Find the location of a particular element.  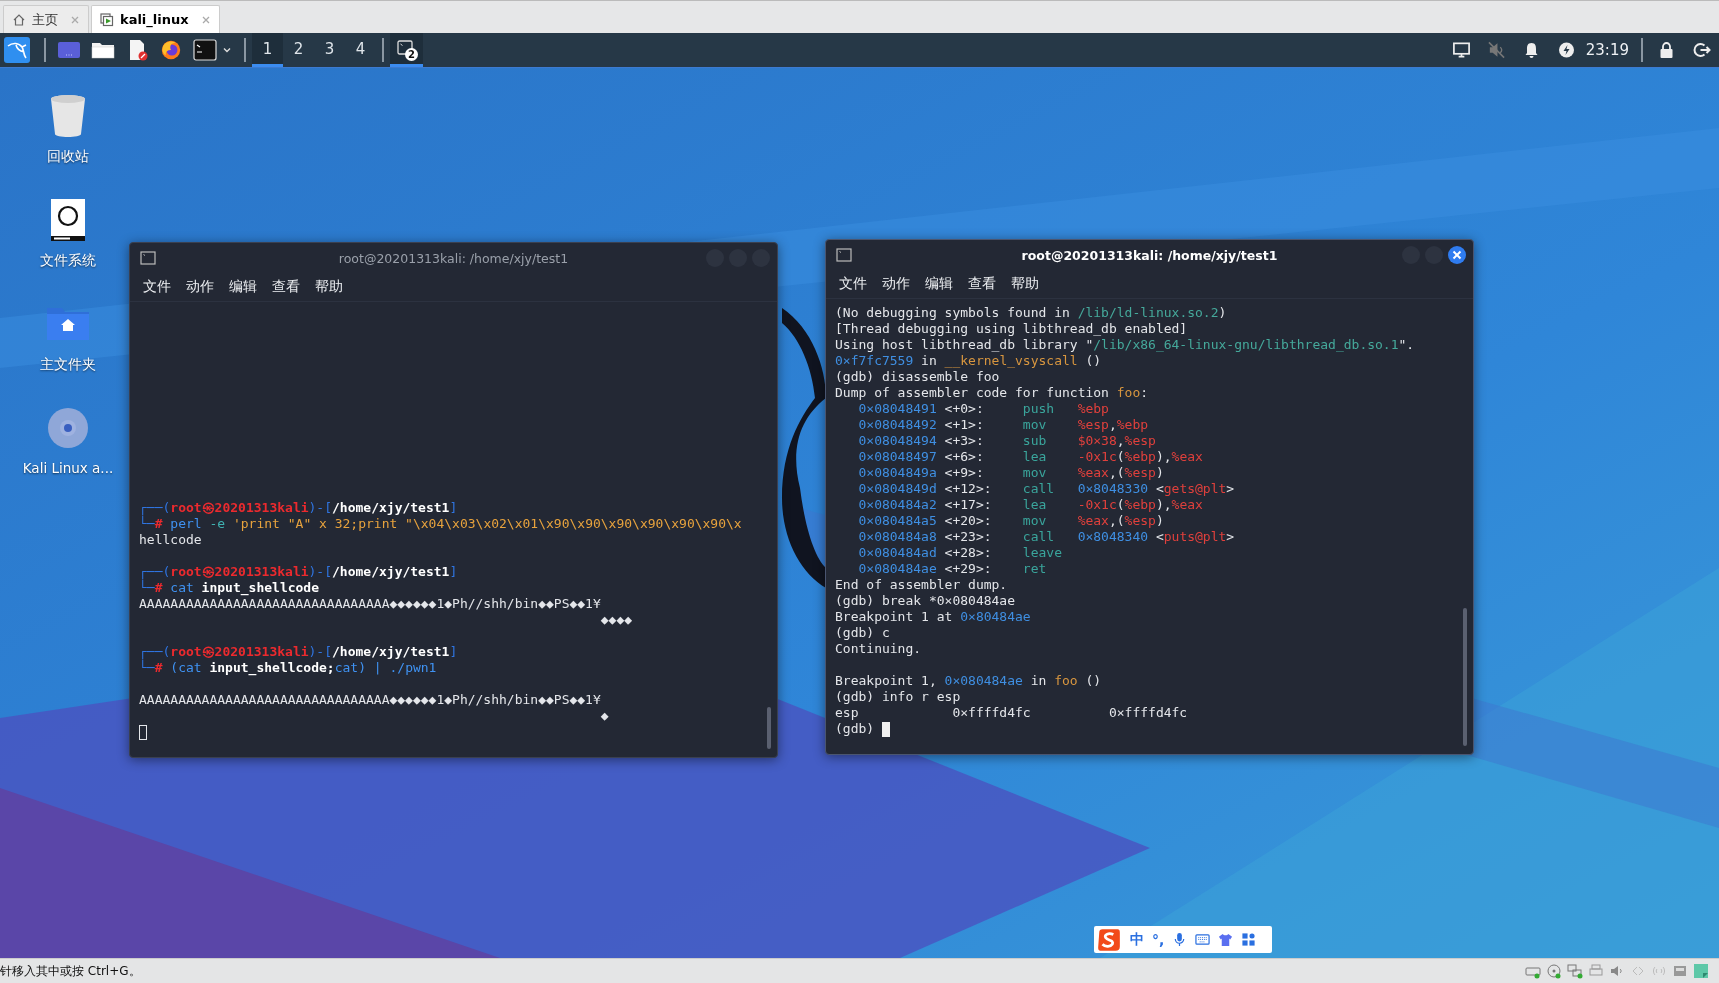

terminal-line: 0×08048491 <+0>: push %ebp is located at coordinates (983, 409).